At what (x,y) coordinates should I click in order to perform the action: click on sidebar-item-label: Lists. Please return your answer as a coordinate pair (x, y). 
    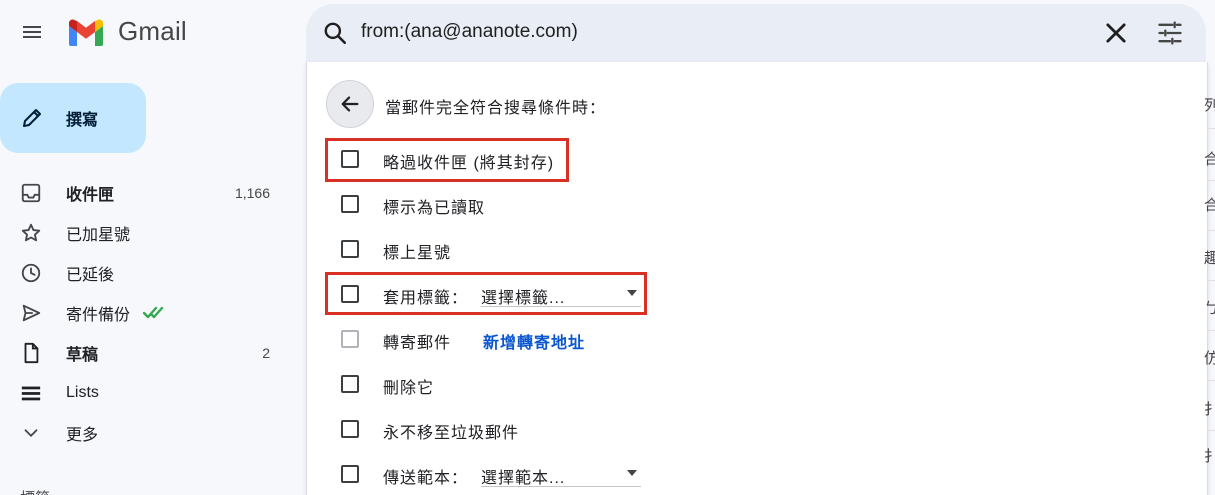
    Looking at the image, I should click on (82, 392).